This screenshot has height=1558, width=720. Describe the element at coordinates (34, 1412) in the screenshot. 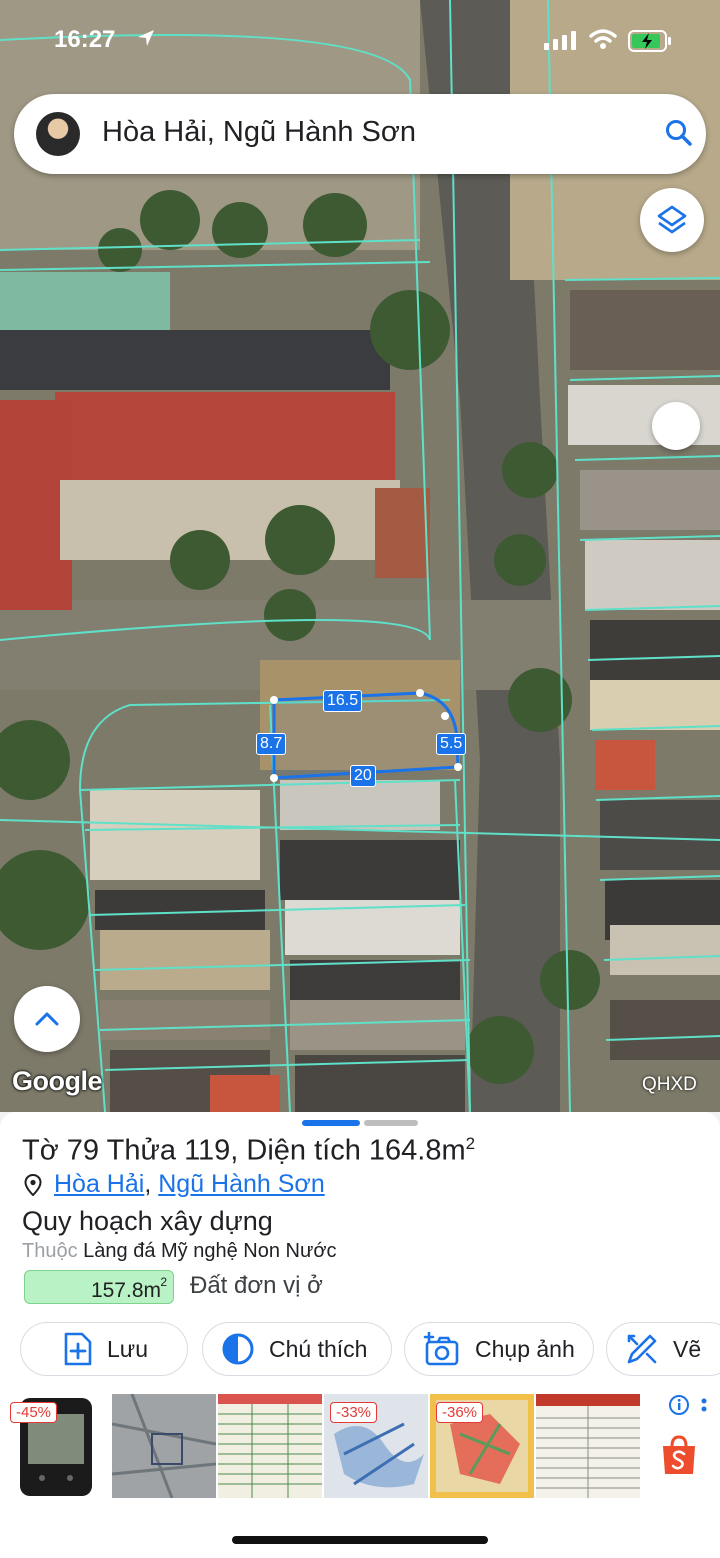

I see `discount-badge: -45%` at that location.